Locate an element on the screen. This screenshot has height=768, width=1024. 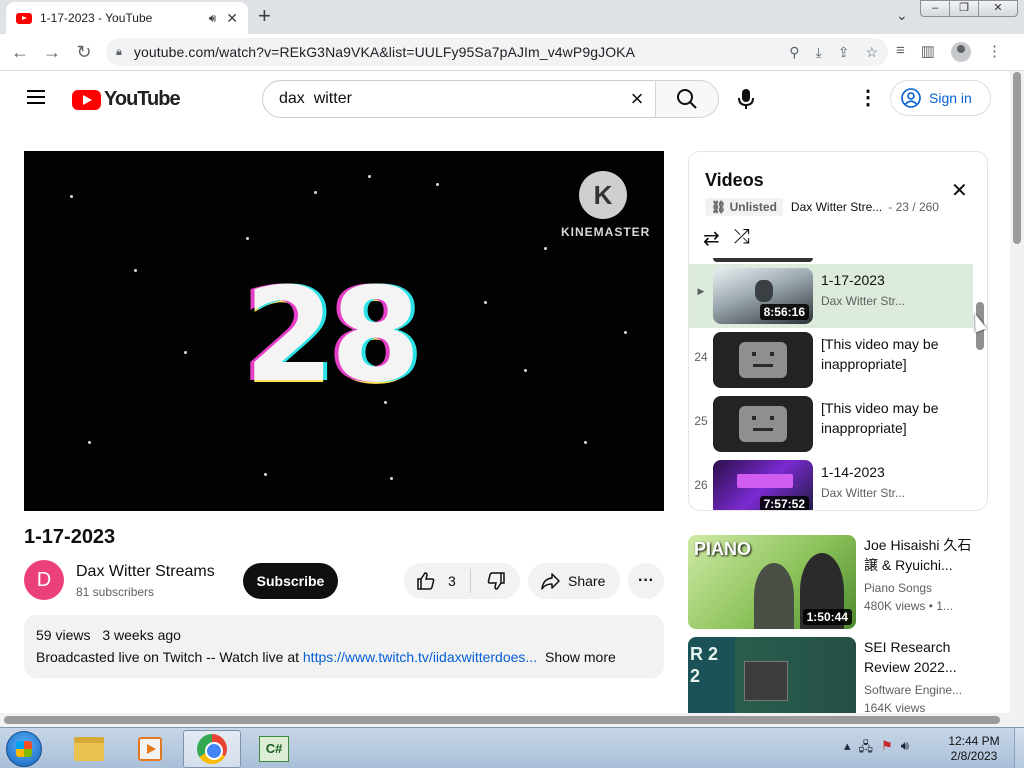
clear-search-icon: × is located at coordinates (637, 99).